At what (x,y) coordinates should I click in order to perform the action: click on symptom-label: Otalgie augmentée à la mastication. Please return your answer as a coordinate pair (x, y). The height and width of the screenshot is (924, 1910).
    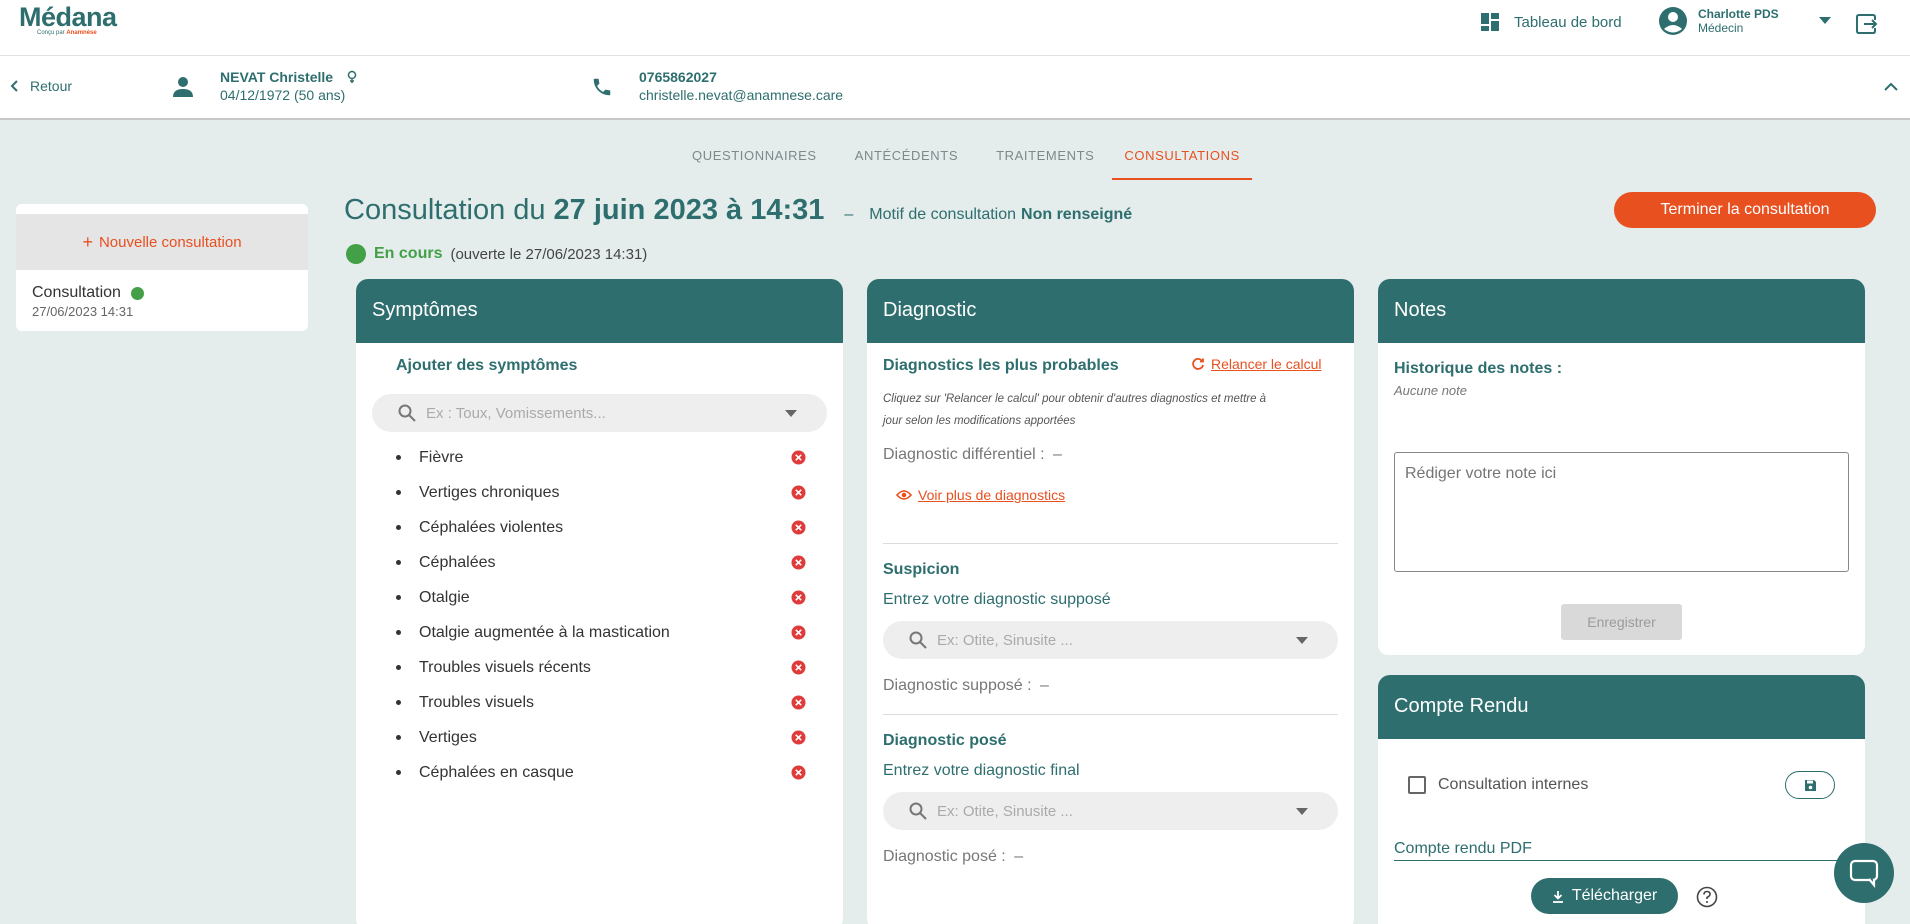
    Looking at the image, I should click on (544, 632).